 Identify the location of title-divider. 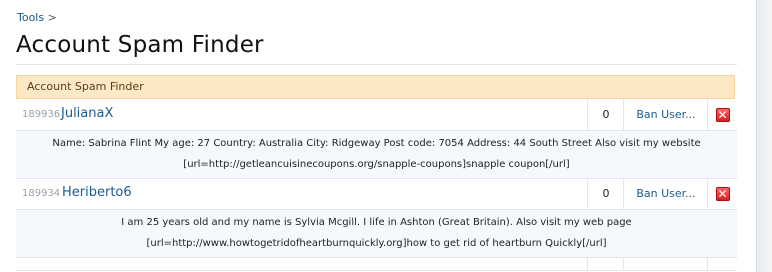
(376, 64).